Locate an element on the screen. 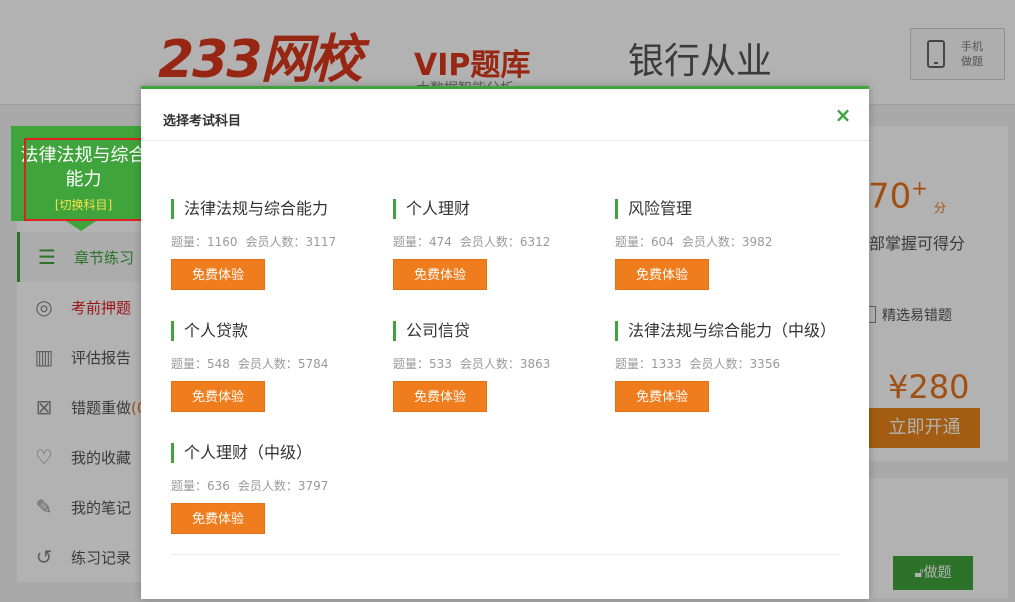 The height and width of the screenshot is (602, 1015). subject-card: 风险管理 题量：604 会员人数：3982 免费体验 is located at coordinates (720, 254).